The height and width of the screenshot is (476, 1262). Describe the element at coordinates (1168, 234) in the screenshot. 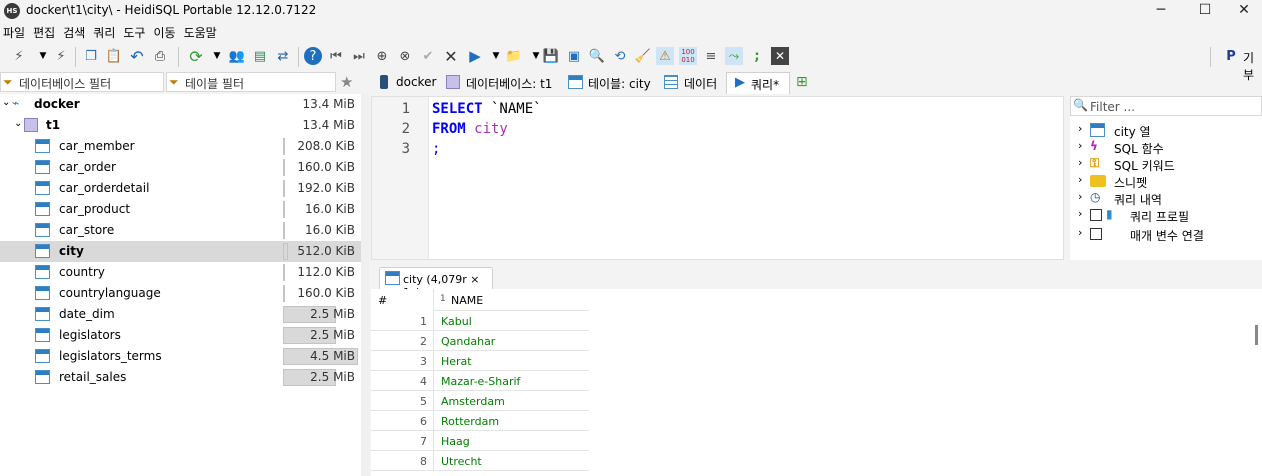

I see `helper-item: › 매개 변수 연결` at that location.